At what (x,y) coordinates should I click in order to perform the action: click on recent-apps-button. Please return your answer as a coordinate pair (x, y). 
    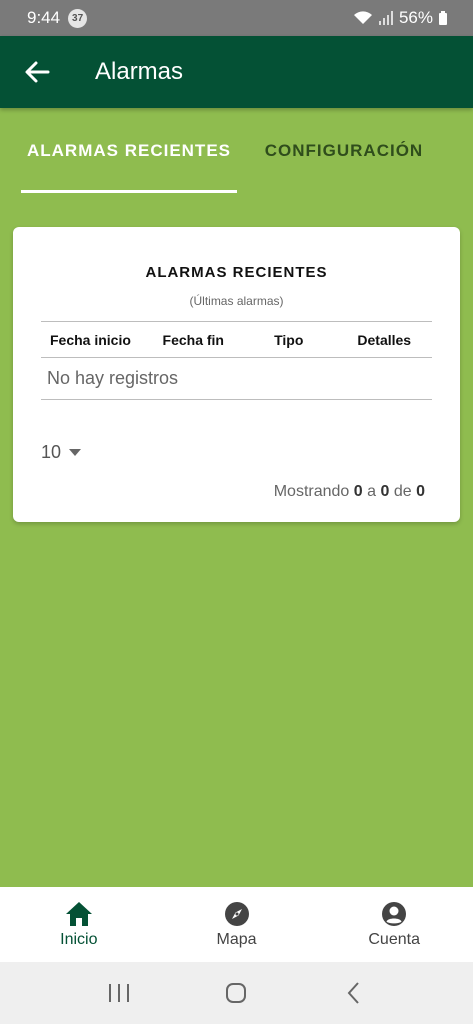
    Looking at the image, I should click on (119, 993).